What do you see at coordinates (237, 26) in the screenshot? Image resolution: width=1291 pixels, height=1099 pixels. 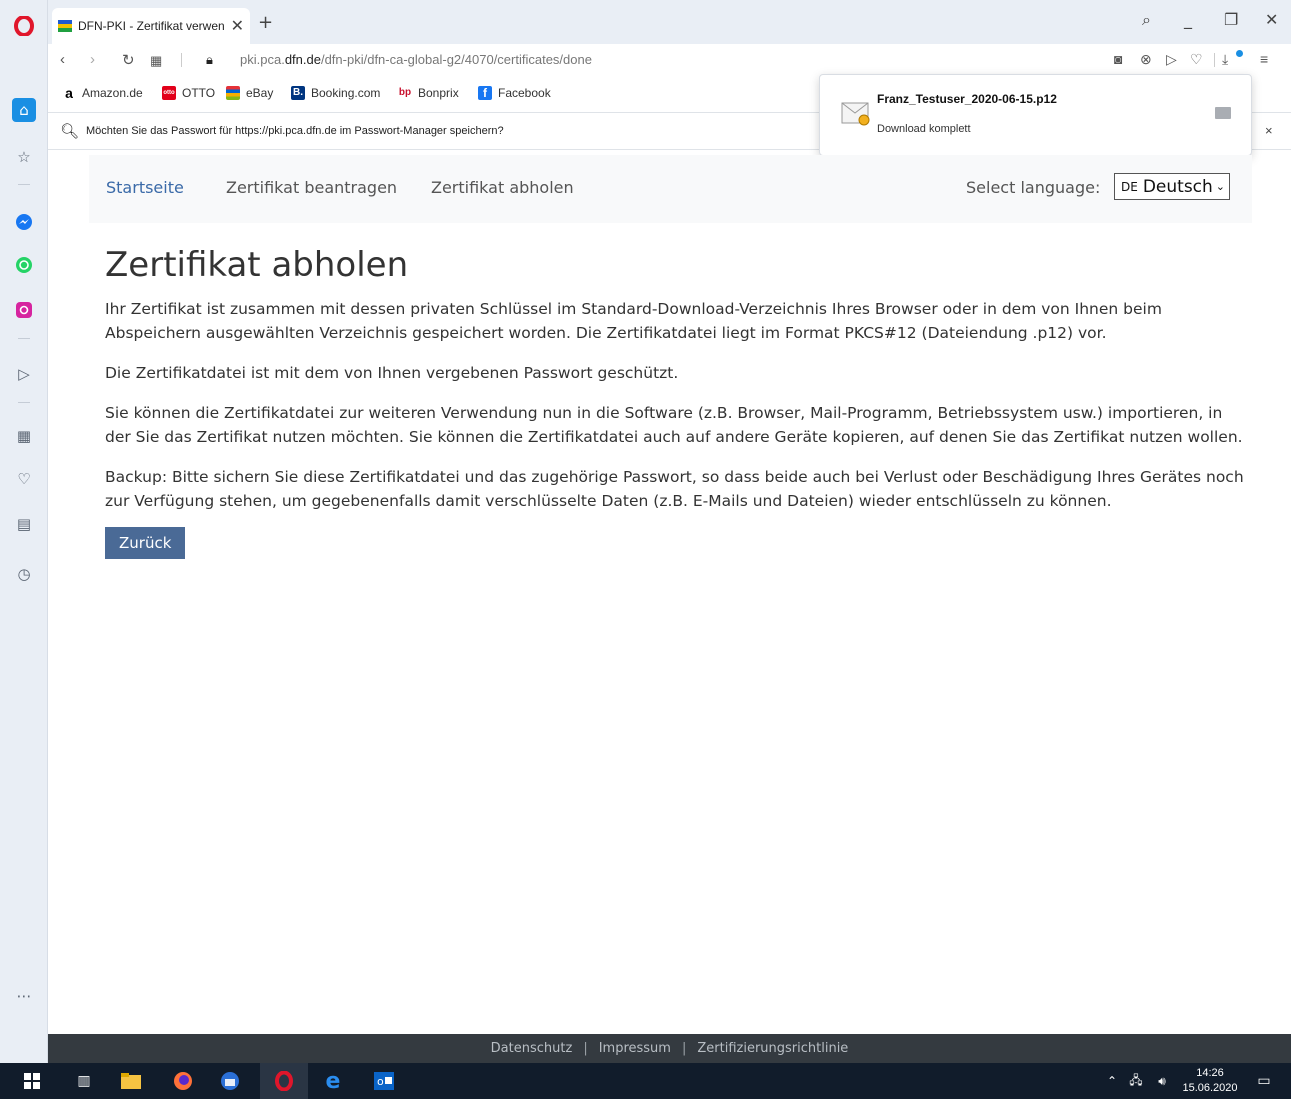 I see `close-tab-icon: ✕` at bounding box center [237, 26].